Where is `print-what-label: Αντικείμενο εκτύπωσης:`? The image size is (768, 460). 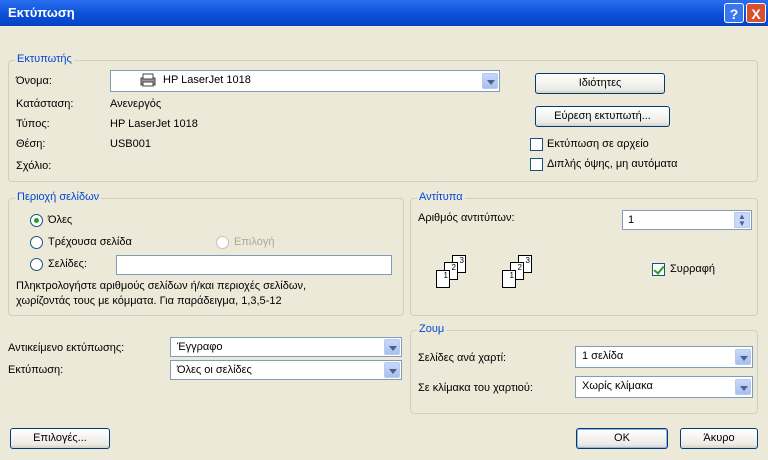 print-what-label: Αντικείμενο εκτύπωσης: is located at coordinates (66, 348).